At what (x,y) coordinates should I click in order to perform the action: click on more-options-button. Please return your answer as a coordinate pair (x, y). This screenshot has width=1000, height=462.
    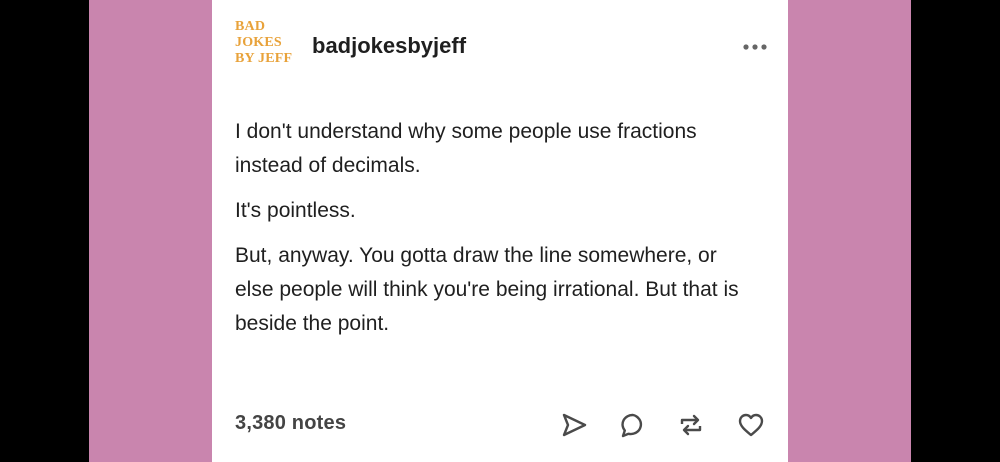
    Looking at the image, I should click on (755, 46).